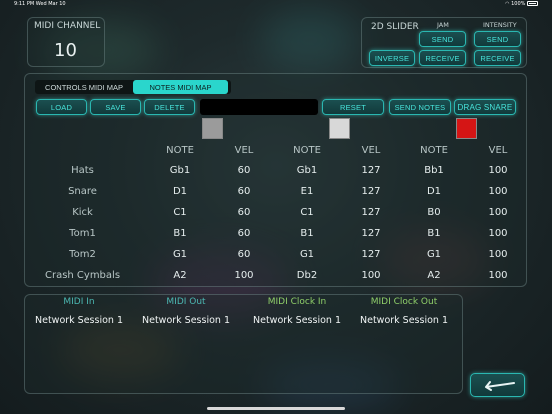  Describe the element at coordinates (353, 107) in the screenshot. I see `reset-button: RESET` at that location.